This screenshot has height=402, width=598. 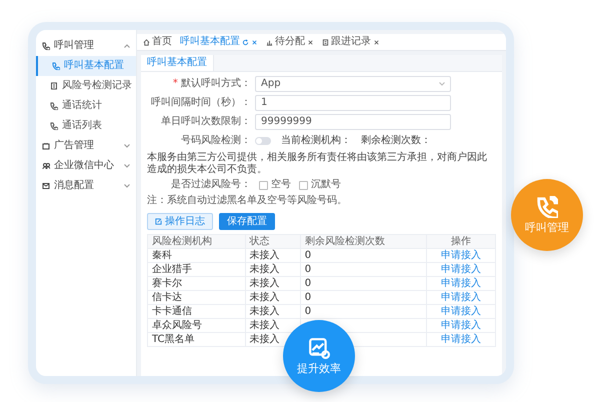 I want to click on sidebar-item: 企业微信中心, so click(x=86, y=166).